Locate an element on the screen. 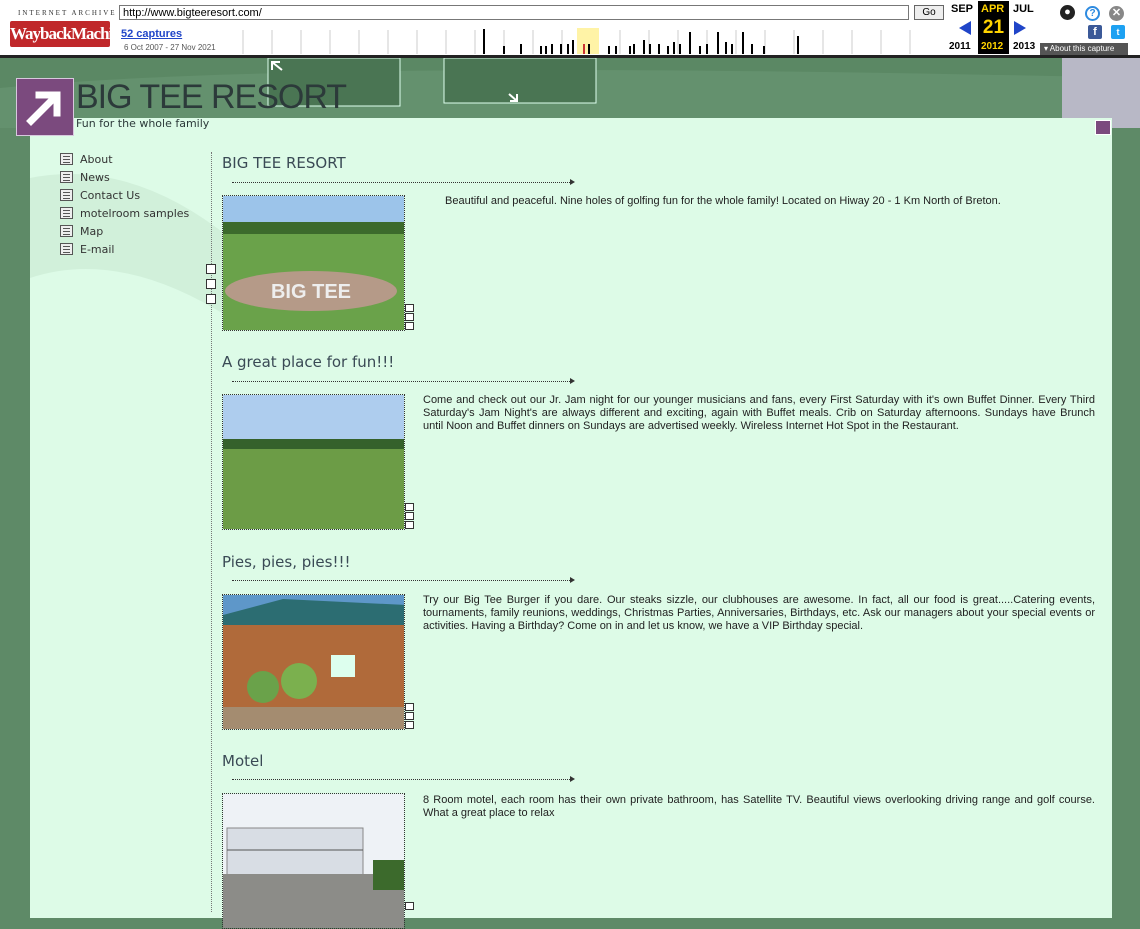 This screenshot has height=929, width=1140. back-arrow-icon is located at coordinates (1103, 127).